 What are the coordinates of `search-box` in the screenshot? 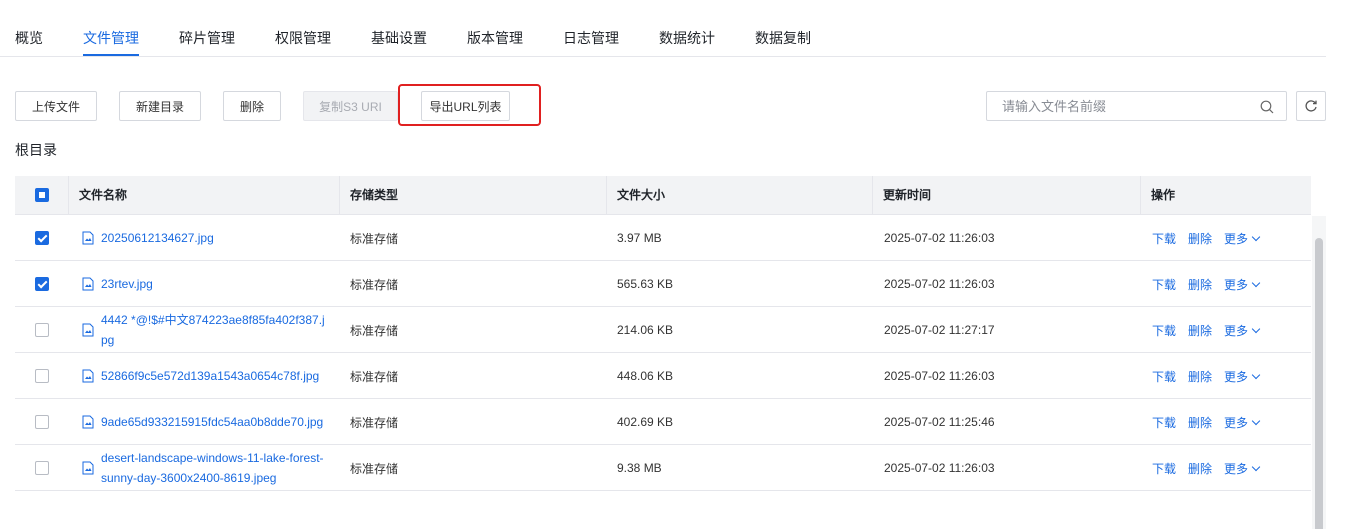 It's located at (1136, 106).